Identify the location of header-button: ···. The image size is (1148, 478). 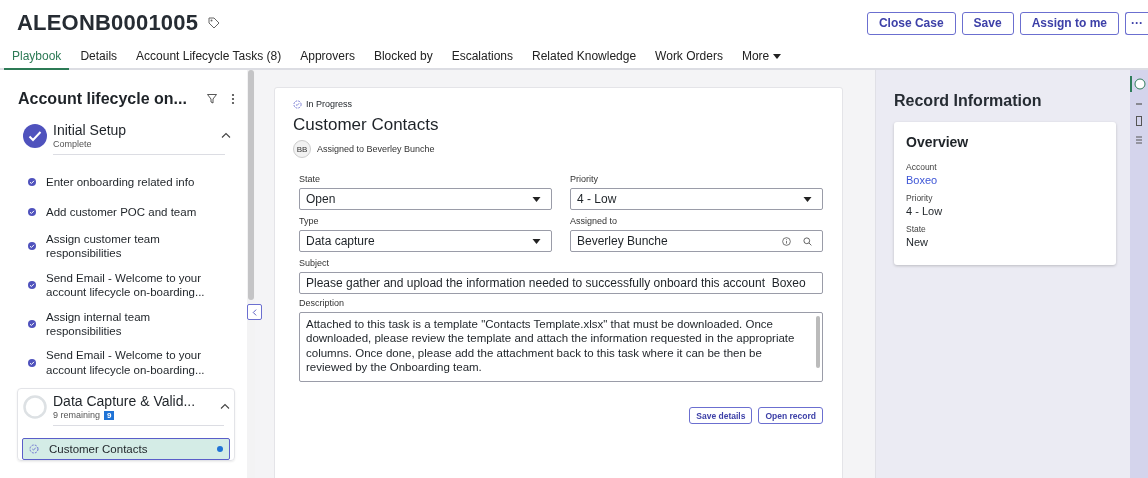
(1136, 23).